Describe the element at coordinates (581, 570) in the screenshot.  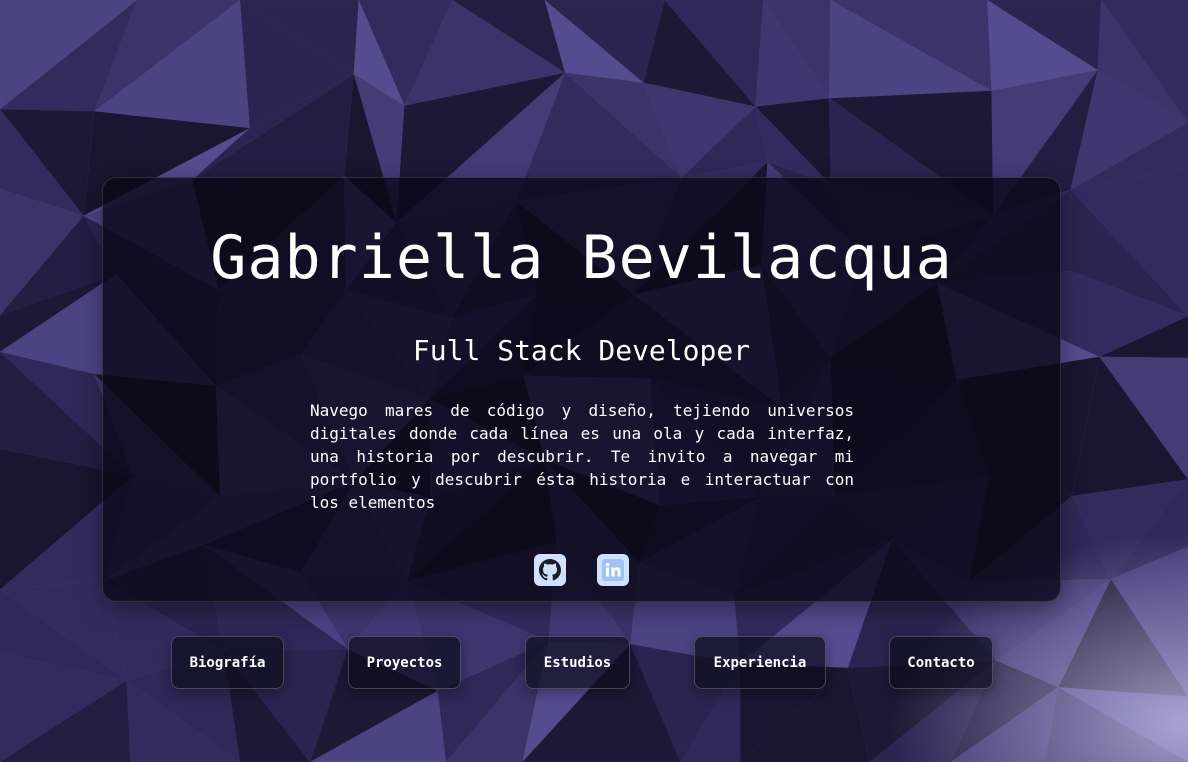
I see `social-links` at that location.